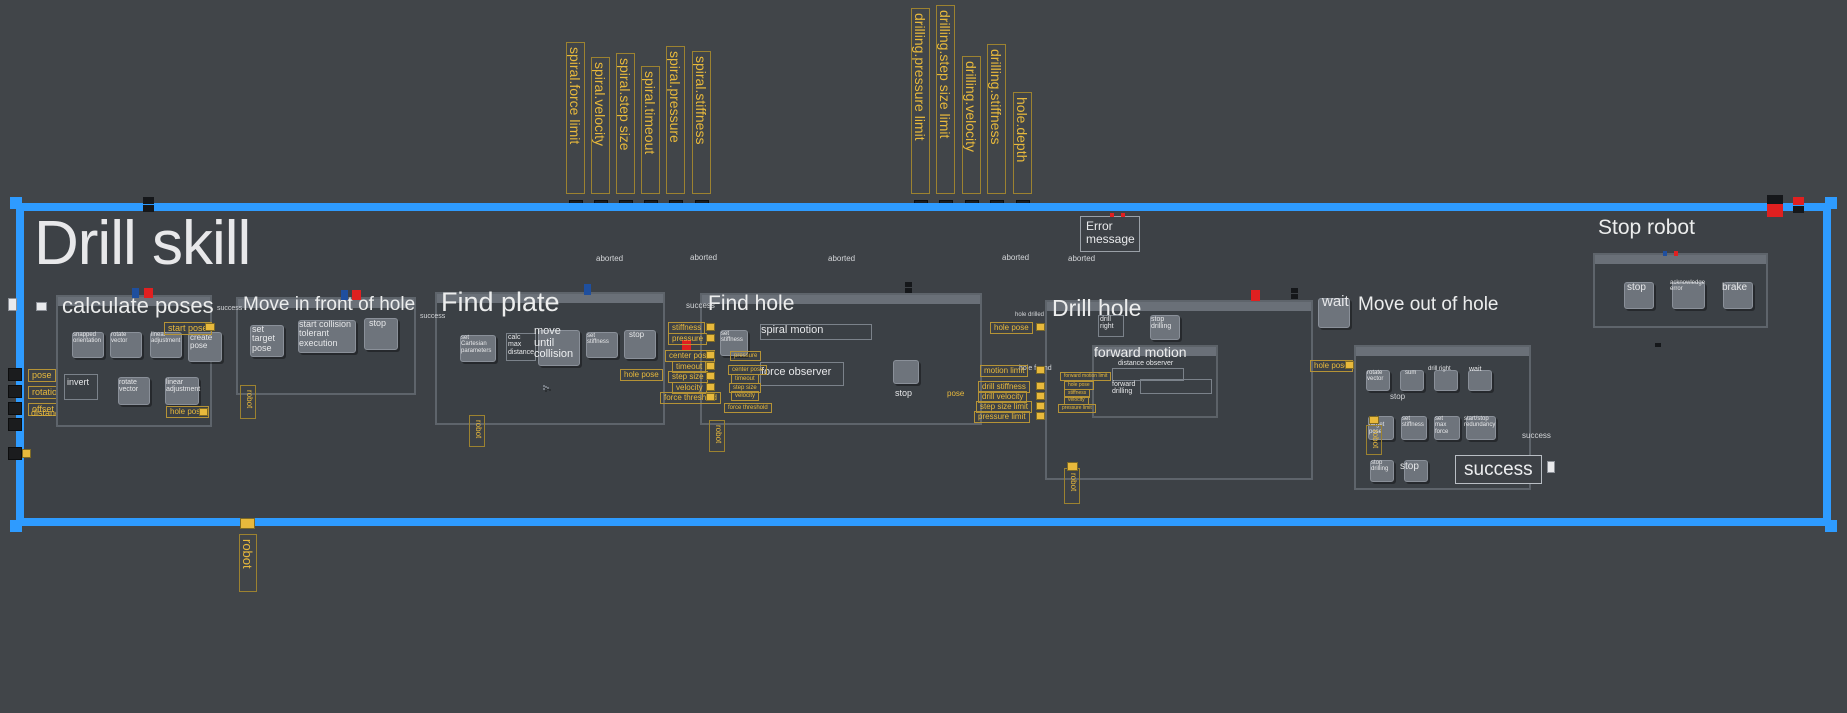 The height and width of the screenshot is (713, 1847). I want to click on resize-handle-br, so click(1831, 526).